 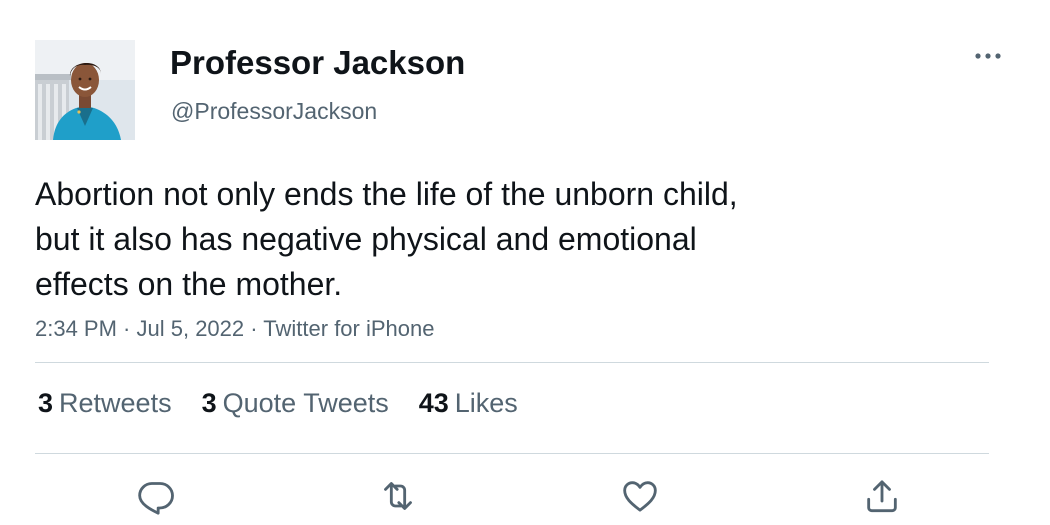 I want to click on likes-stat: 43 Likes, so click(x=468, y=403).